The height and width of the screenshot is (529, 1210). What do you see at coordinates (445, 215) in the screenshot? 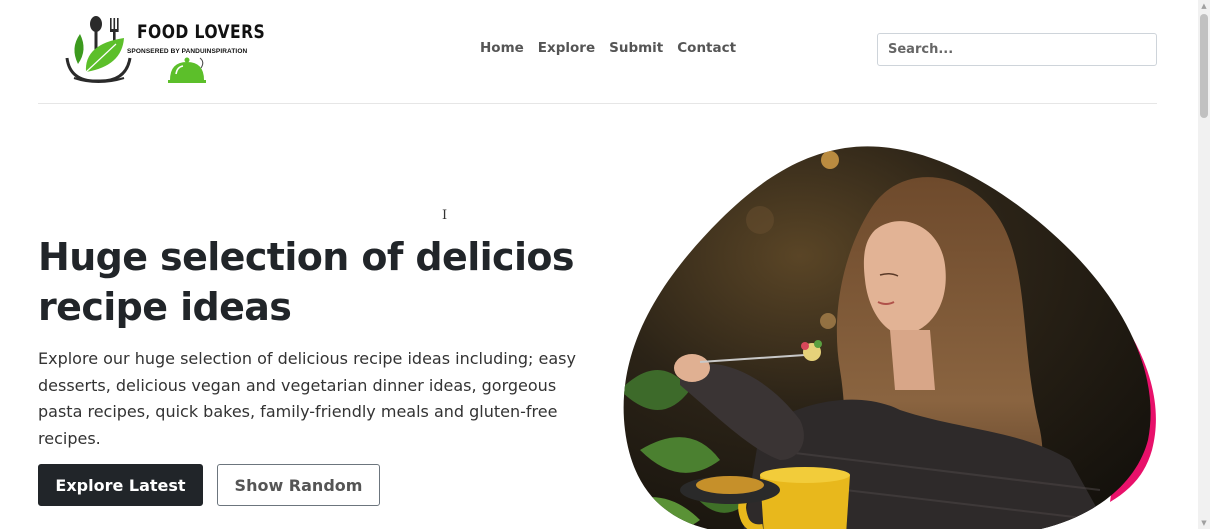
I see `text-cursor-icon: I` at bounding box center [445, 215].